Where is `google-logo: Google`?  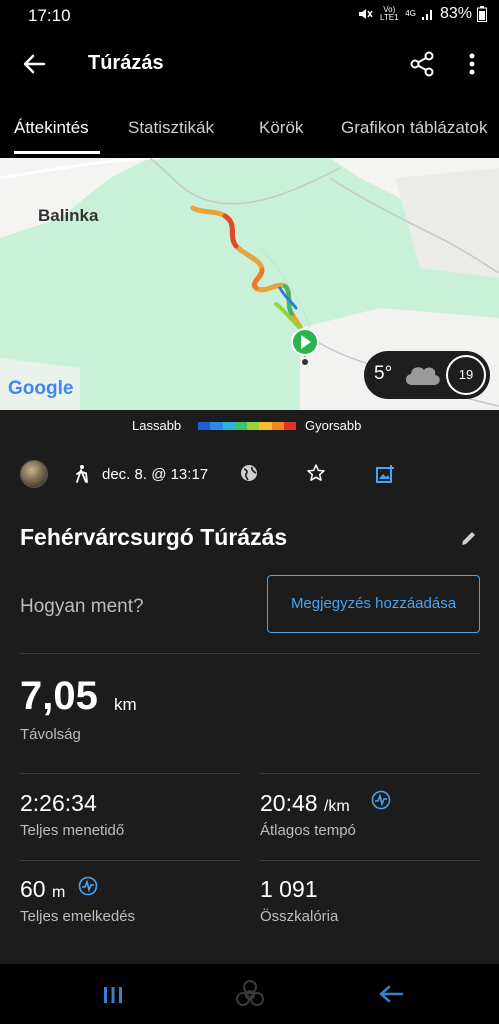 google-logo: Google is located at coordinates (41, 388).